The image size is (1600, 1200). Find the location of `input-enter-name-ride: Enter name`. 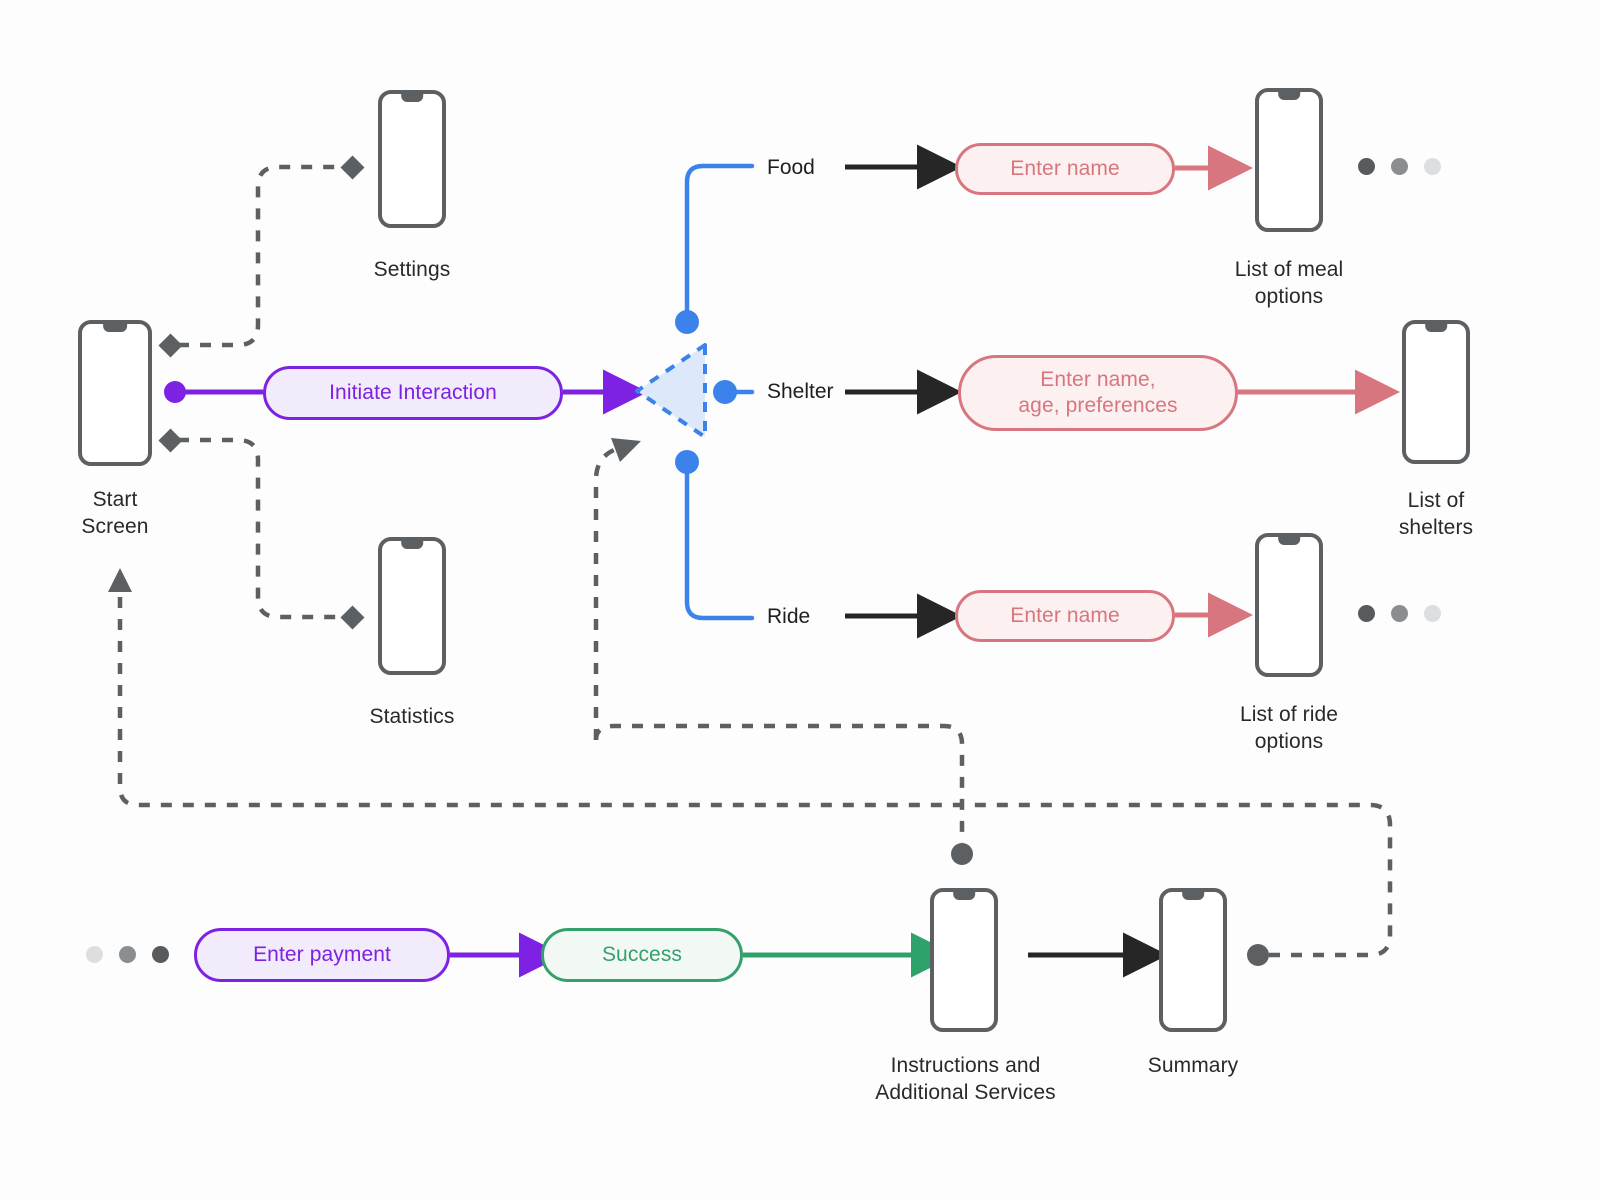

input-enter-name-ride: Enter name is located at coordinates (1065, 616).